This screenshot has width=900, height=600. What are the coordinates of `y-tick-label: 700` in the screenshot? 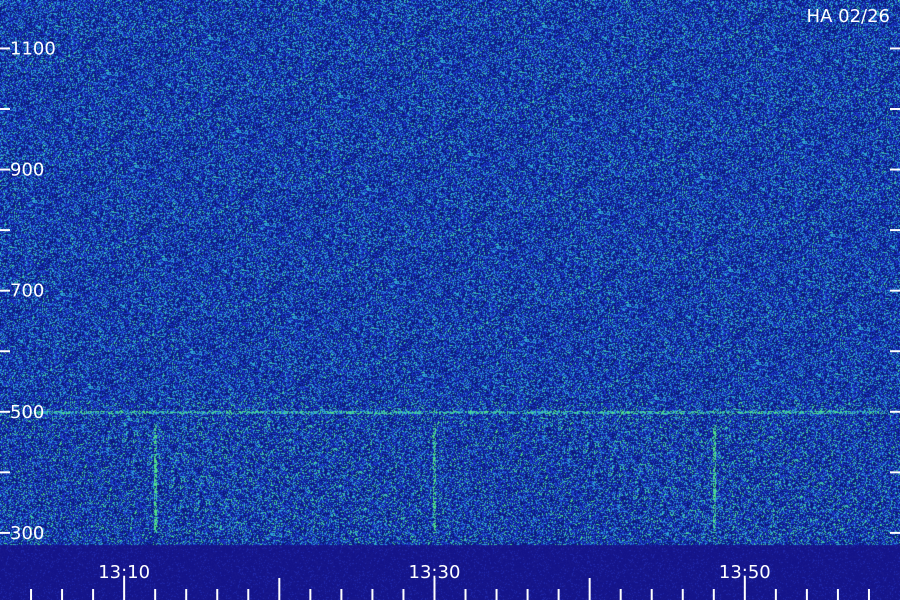 It's located at (27, 291).